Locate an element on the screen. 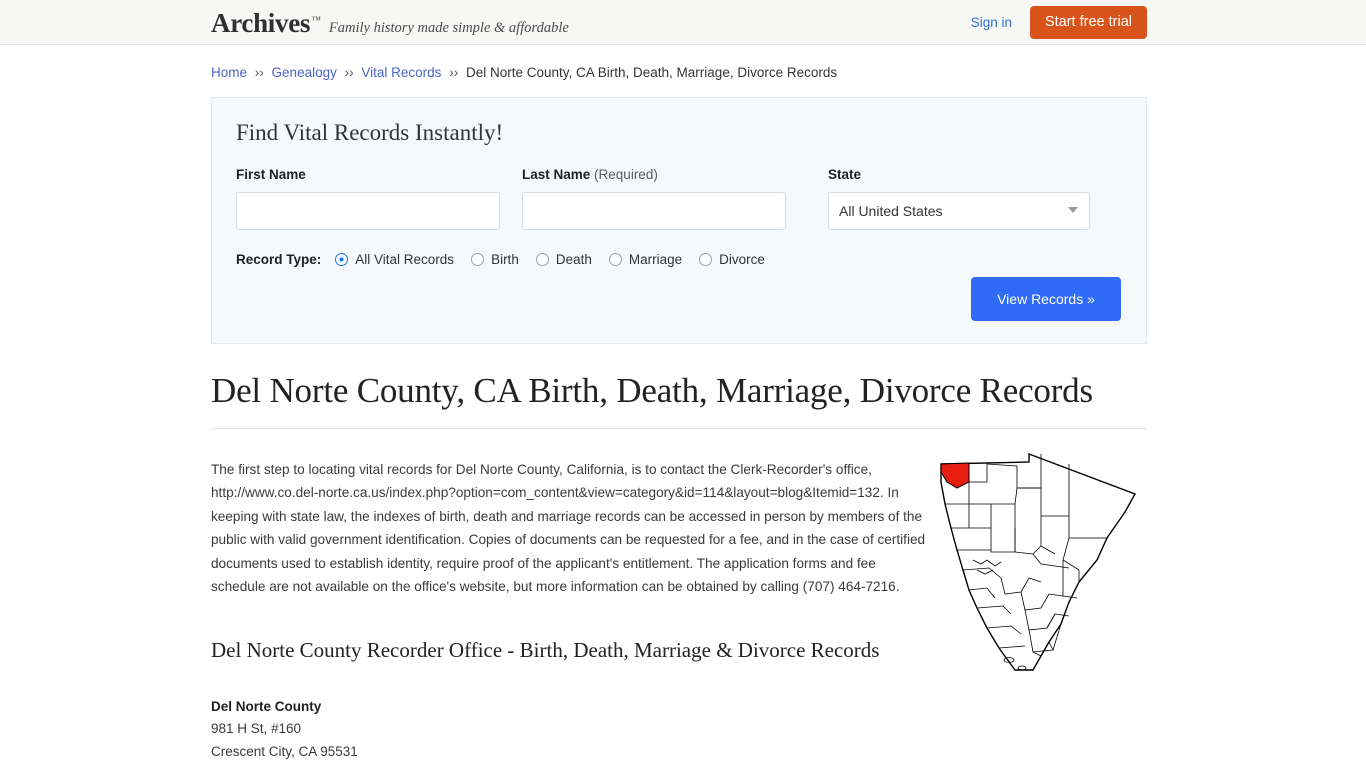 The height and width of the screenshot is (768, 1366). california-county-map is located at coordinates (1035, 562).